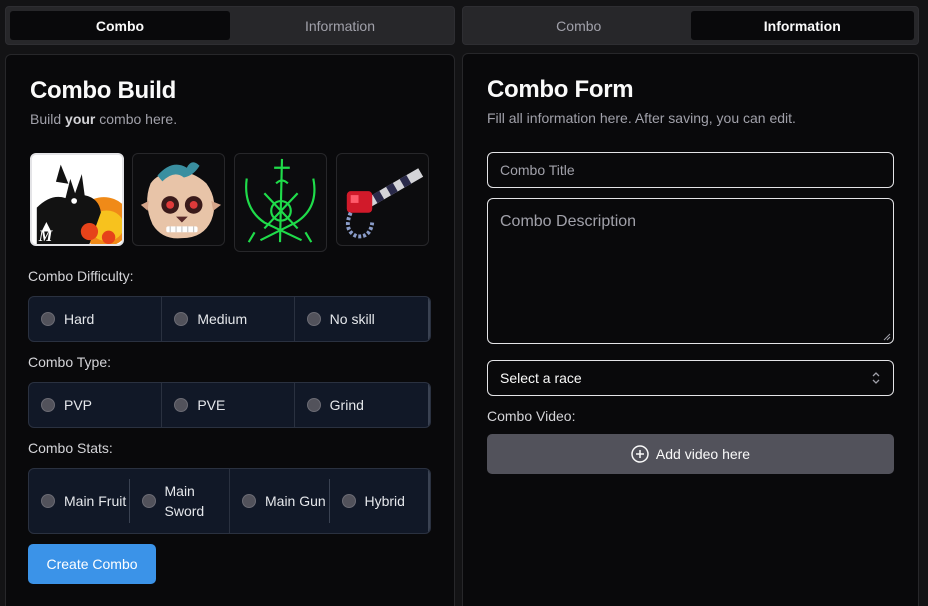 The width and height of the screenshot is (928, 606). Describe the element at coordinates (92, 564) in the screenshot. I see `create-combo-button: Create Combo` at that location.